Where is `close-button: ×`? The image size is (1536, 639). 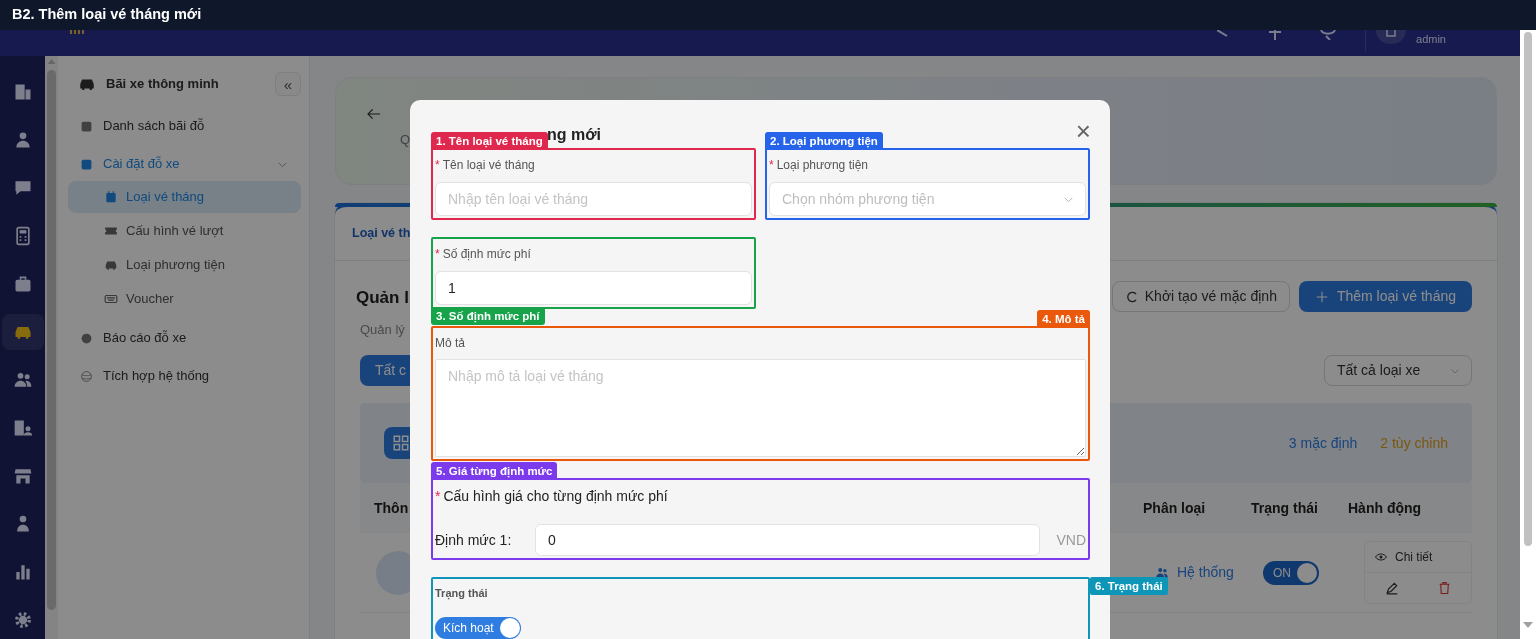 close-button: × is located at coordinates (1083, 131).